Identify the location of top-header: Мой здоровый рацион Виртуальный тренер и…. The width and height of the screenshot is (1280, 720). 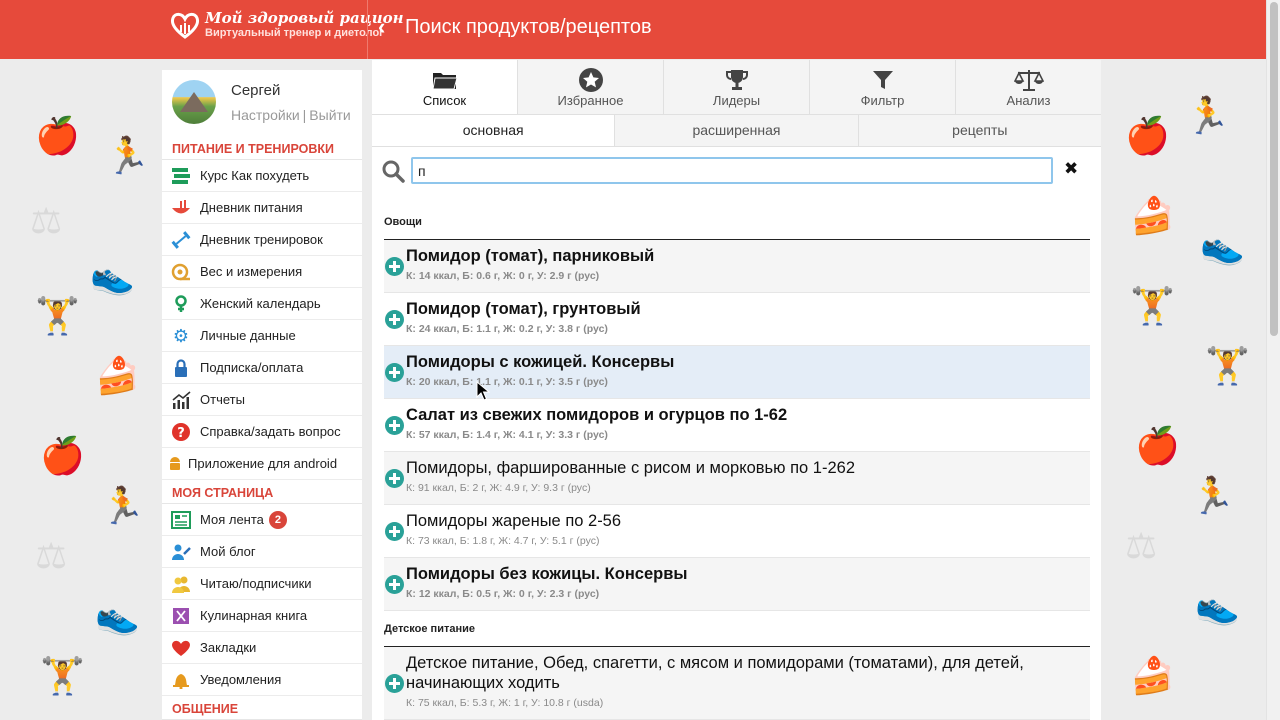
(633, 29).